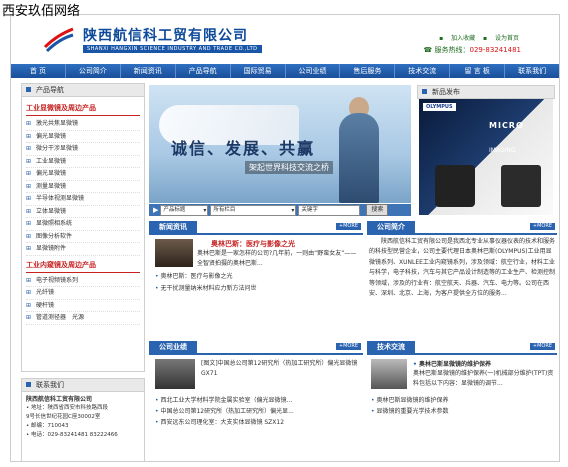 The image size is (568, 467). I want to click on category-item: 立体显微镜, so click(83, 212).